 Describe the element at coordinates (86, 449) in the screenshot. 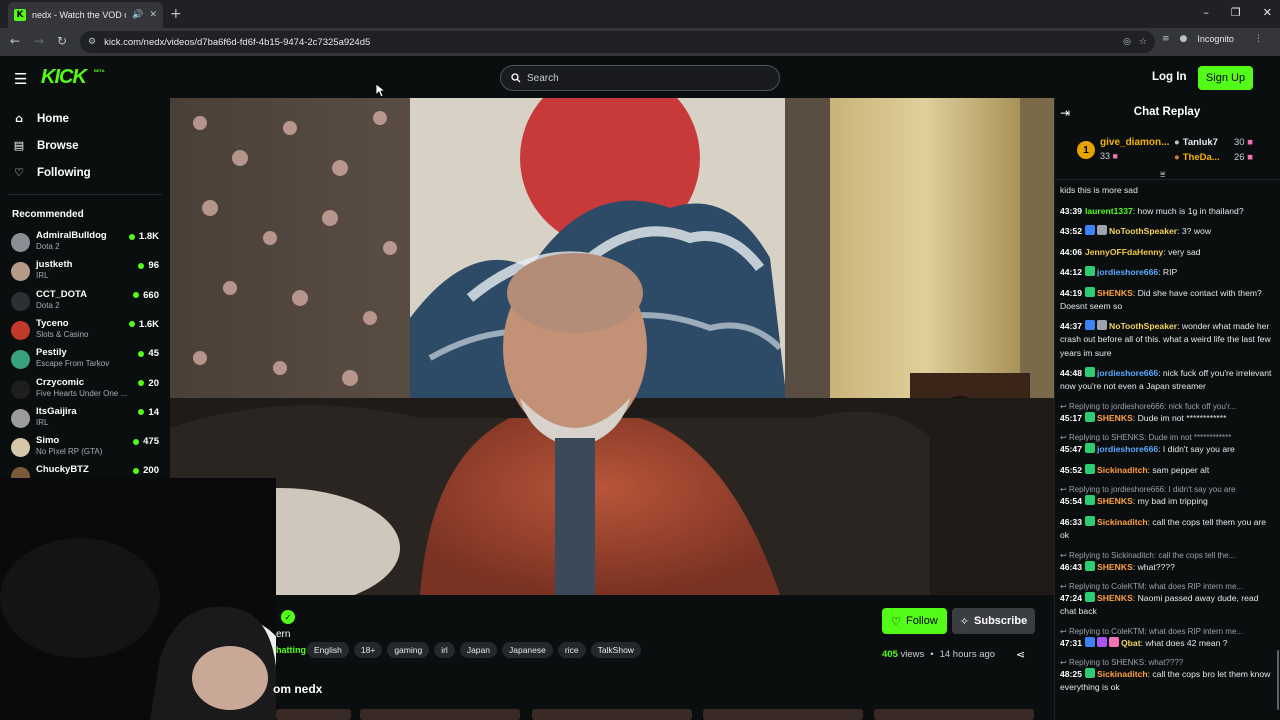

I see `recommended-channel: Simo No Pixel RP (GTA) 475` at that location.